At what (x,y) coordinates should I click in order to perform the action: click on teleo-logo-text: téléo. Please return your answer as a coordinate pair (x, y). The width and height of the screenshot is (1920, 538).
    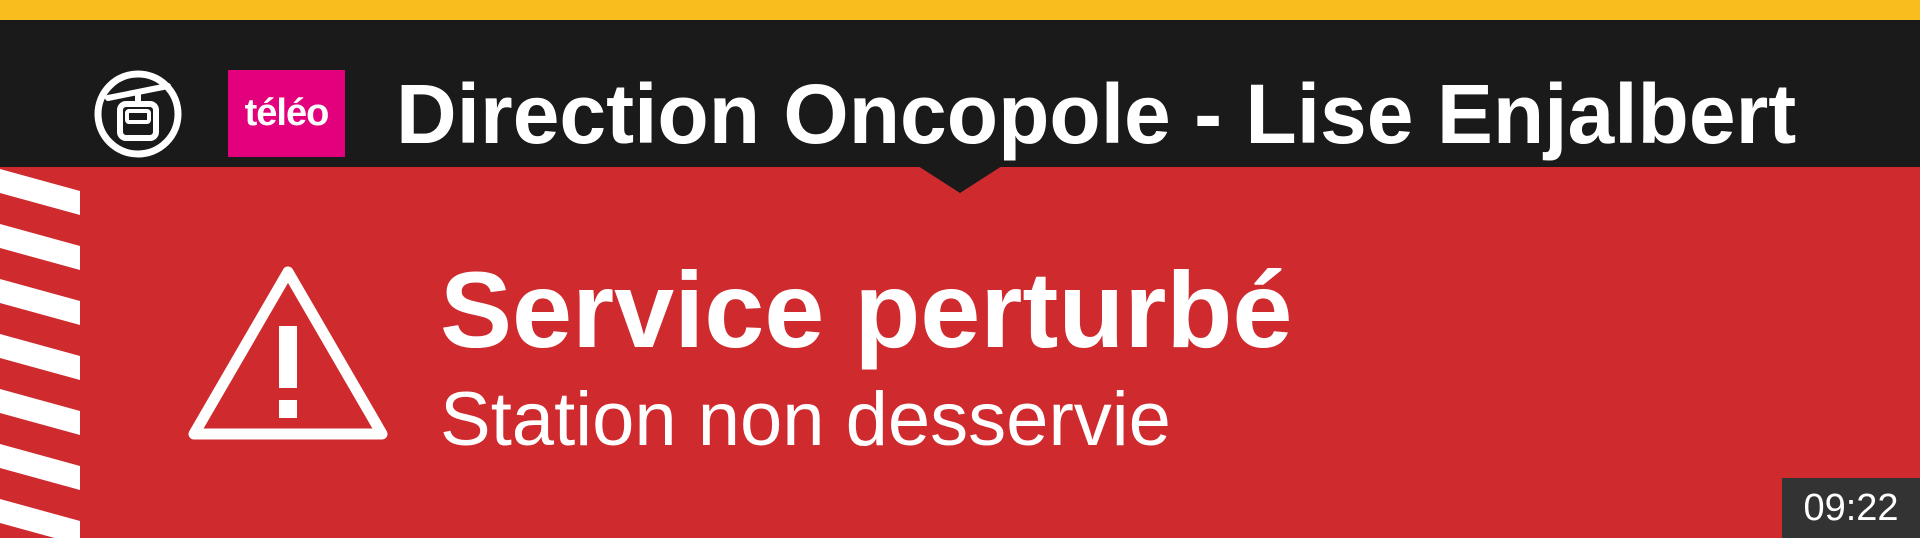
    Looking at the image, I should click on (287, 113).